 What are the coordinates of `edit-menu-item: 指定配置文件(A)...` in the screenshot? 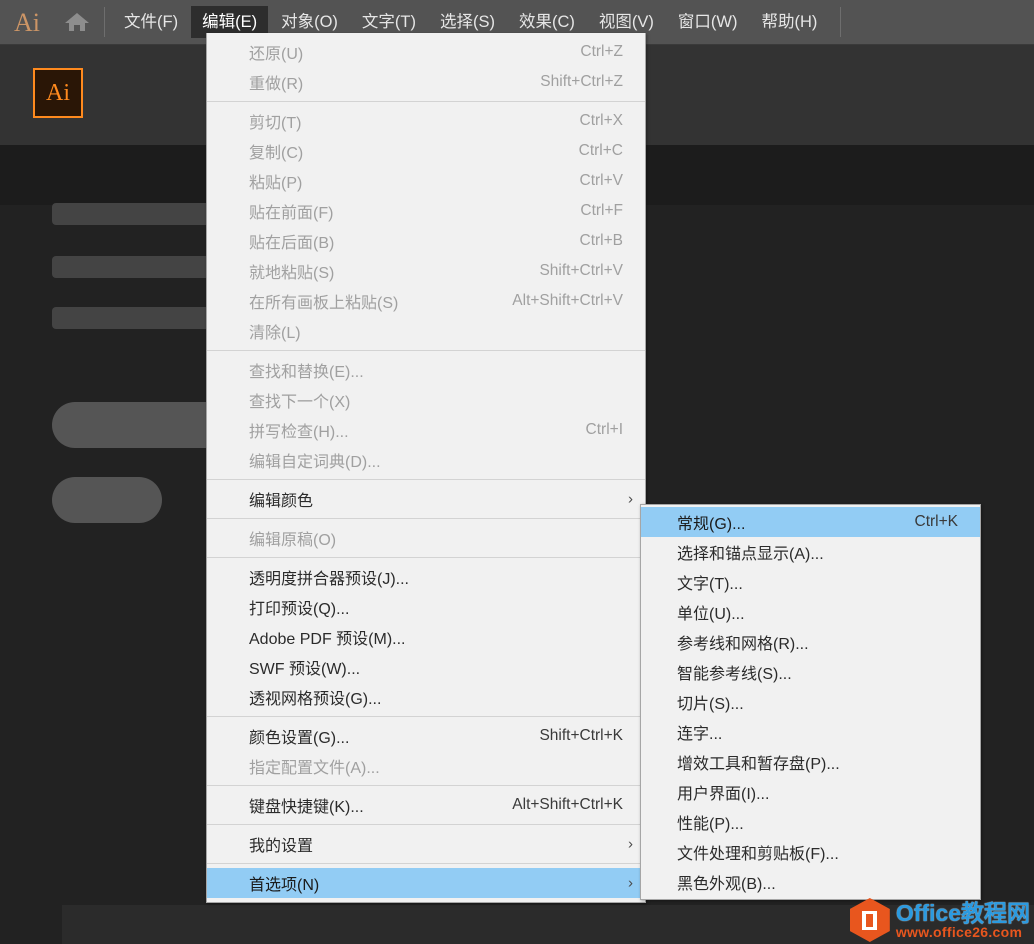 It's located at (426, 766).